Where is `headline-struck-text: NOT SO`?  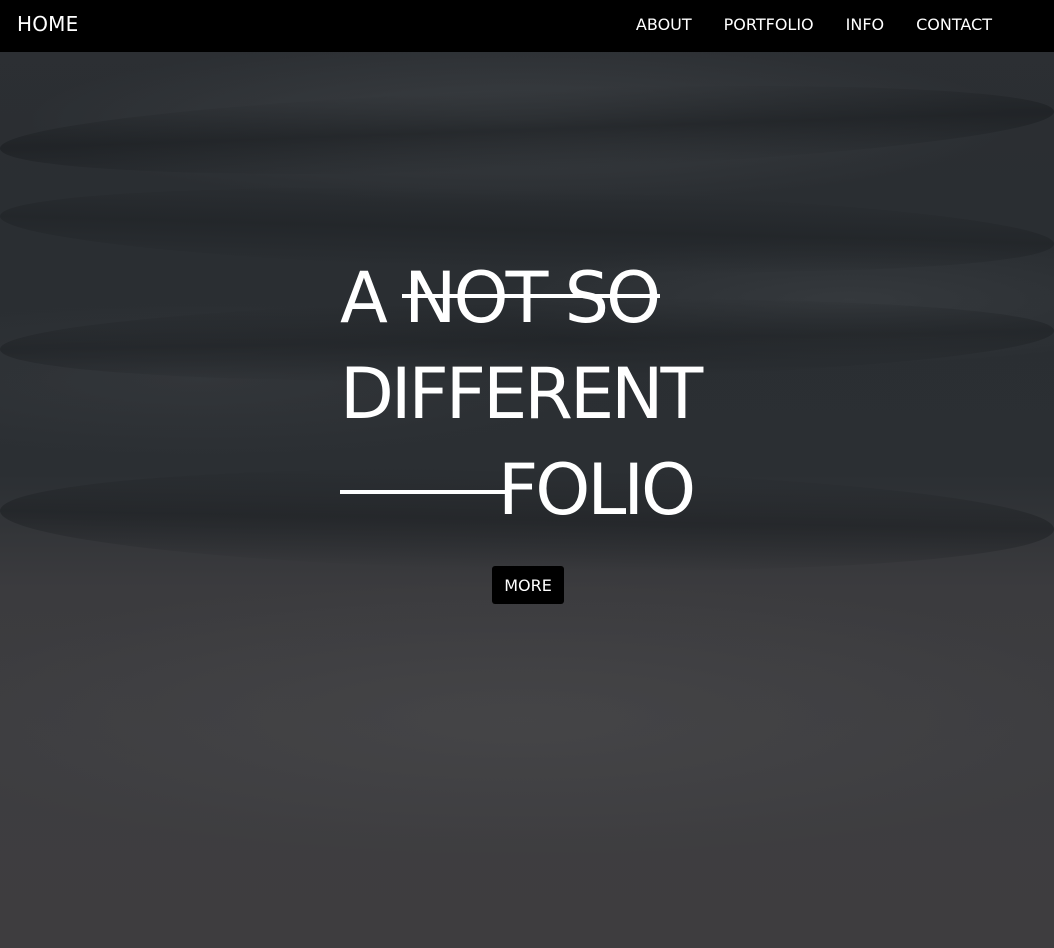
headline-struck-text: NOT SO is located at coordinates (531, 298).